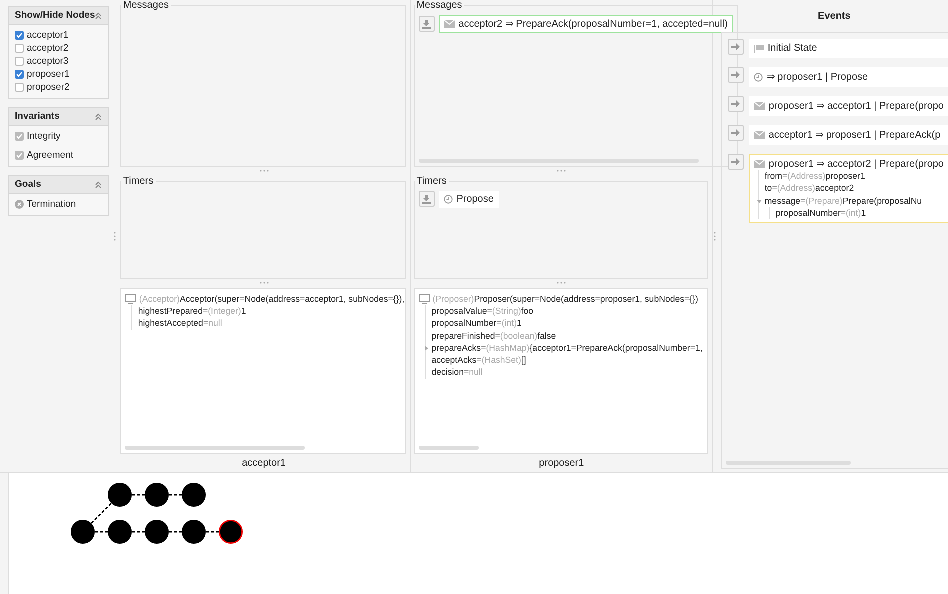 This screenshot has width=948, height=594. I want to click on event-item: acceptor1 ⇒ proposer1 | PrepareAck(p, so click(848, 135).